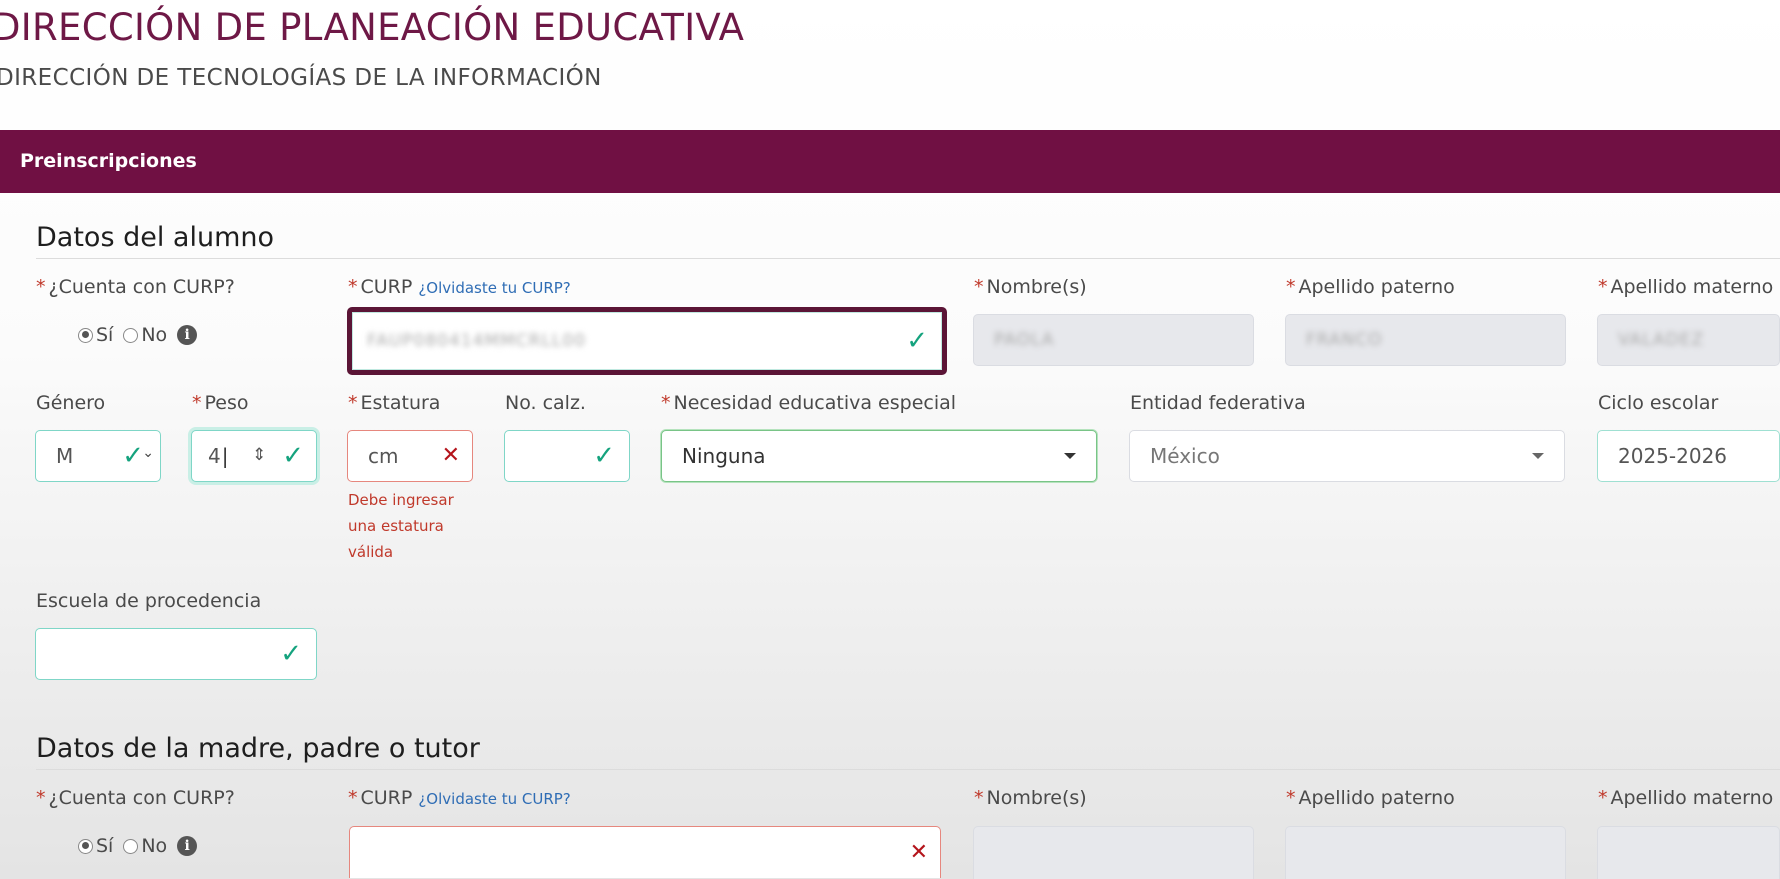 The width and height of the screenshot is (1780, 879). What do you see at coordinates (1218, 403) in the screenshot?
I see `entidad-label: Entidad federativa` at bounding box center [1218, 403].